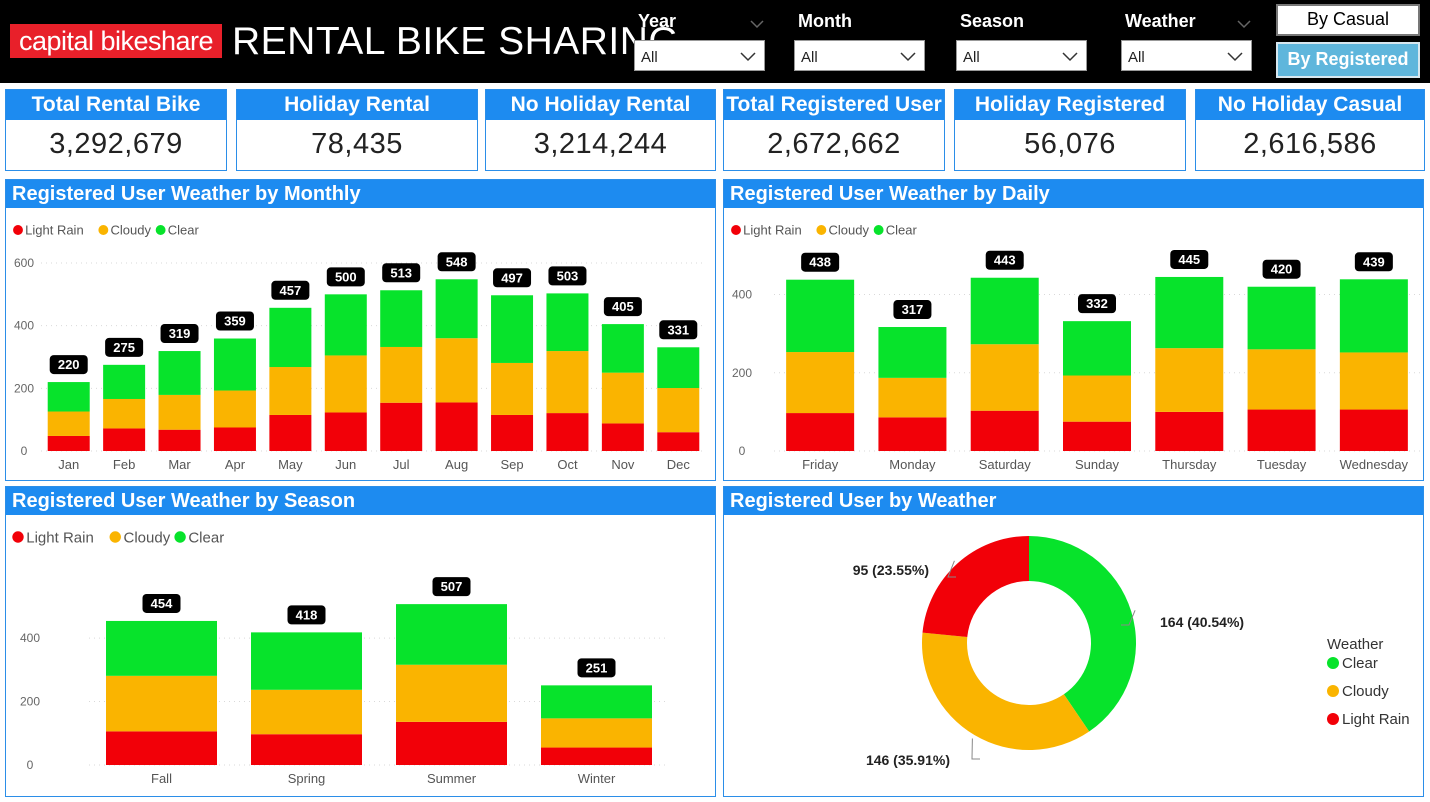 This screenshot has height=802, width=1430. I want to click on month-filter: Month All, so click(860, 40).